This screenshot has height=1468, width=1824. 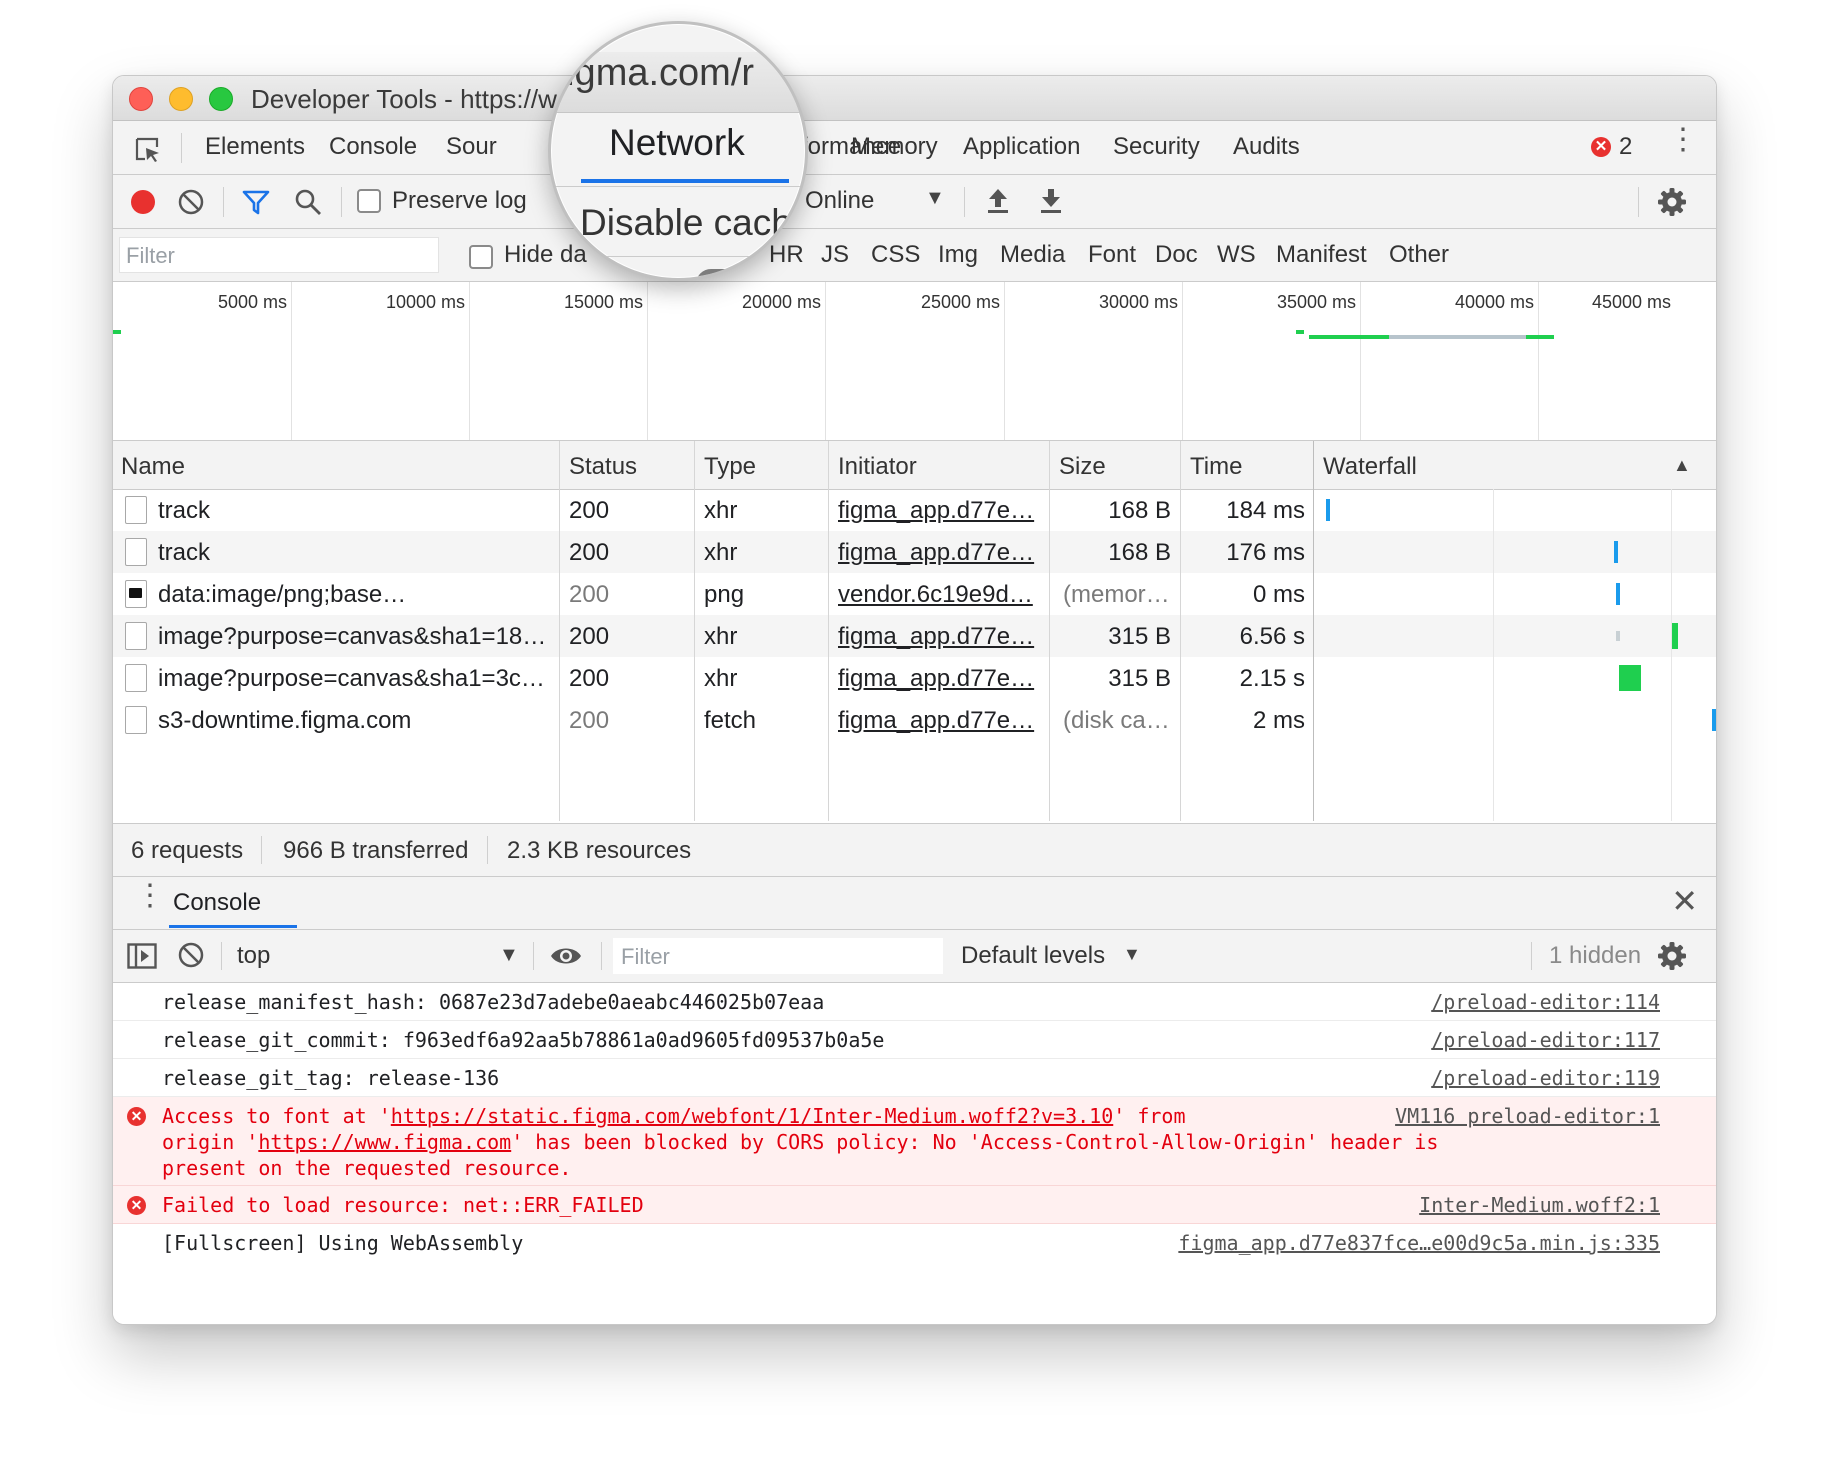 I want to click on console-source-link: Inter-Medium.woff2:1, so click(x=1539, y=1205).